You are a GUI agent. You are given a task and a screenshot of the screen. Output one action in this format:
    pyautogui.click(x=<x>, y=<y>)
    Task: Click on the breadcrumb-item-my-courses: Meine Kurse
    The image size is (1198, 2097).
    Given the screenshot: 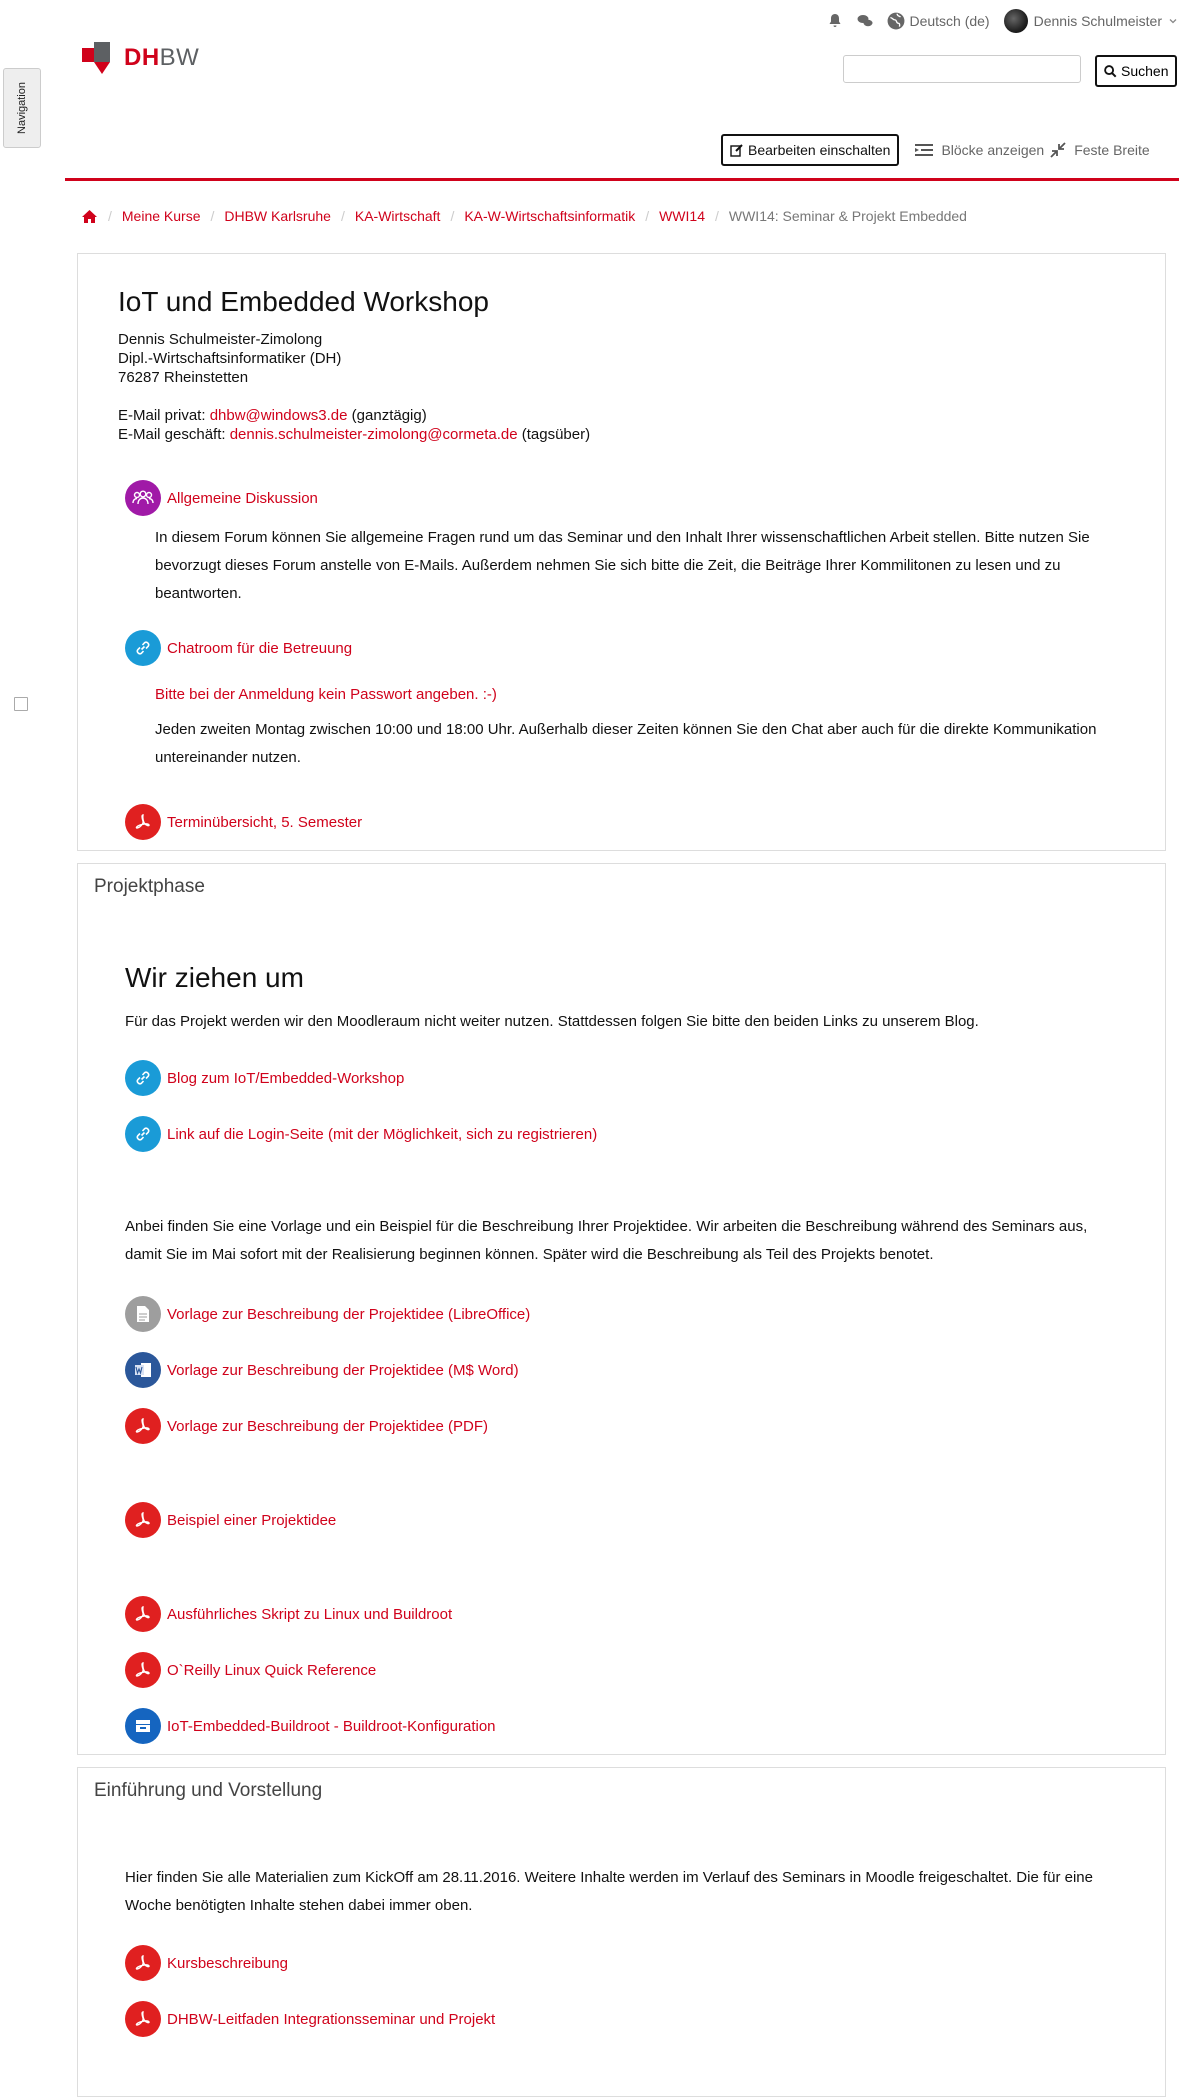 What is the action you would take?
    pyautogui.click(x=161, y=216)
    